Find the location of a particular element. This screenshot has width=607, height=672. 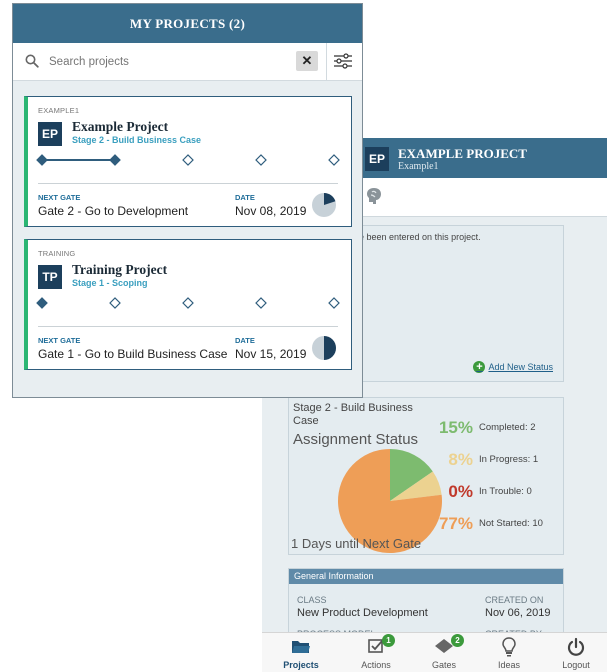

actions-count-badge: 1 is located at coordinates (388, 640).